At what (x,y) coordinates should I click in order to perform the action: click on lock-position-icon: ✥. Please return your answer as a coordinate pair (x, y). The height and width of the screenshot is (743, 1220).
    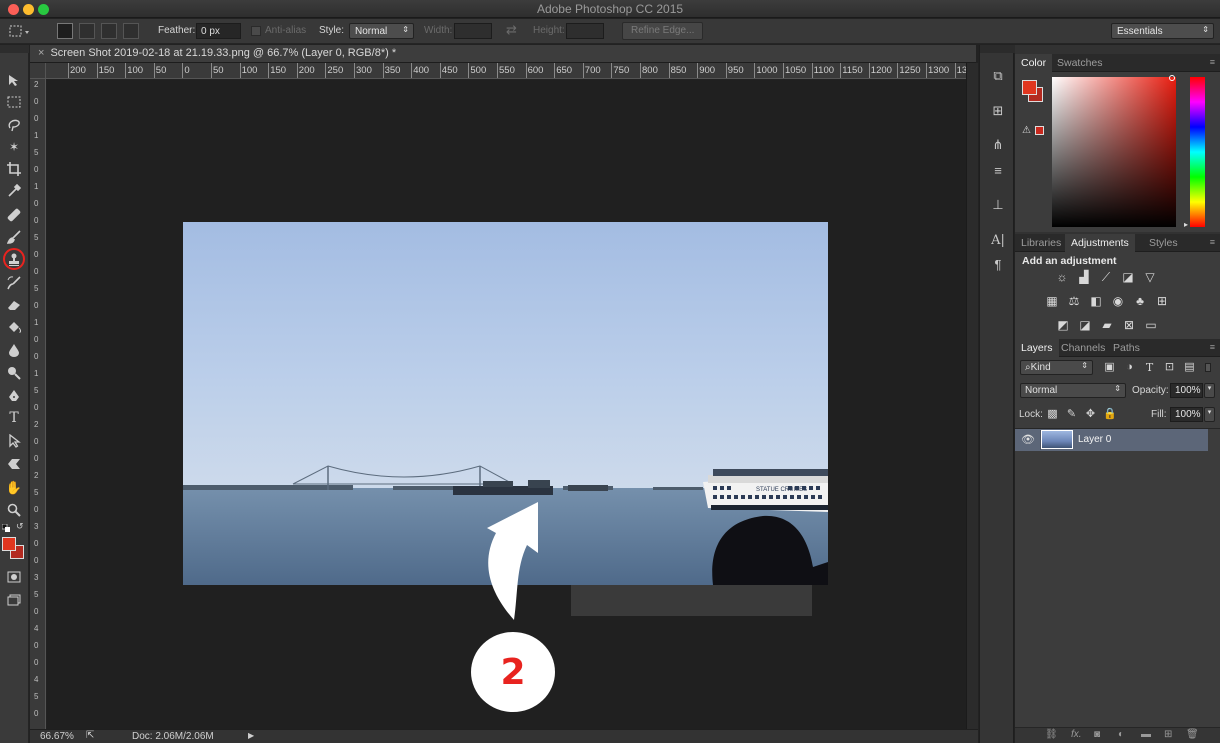
    Looking at the image, I should click on (1090, 414).